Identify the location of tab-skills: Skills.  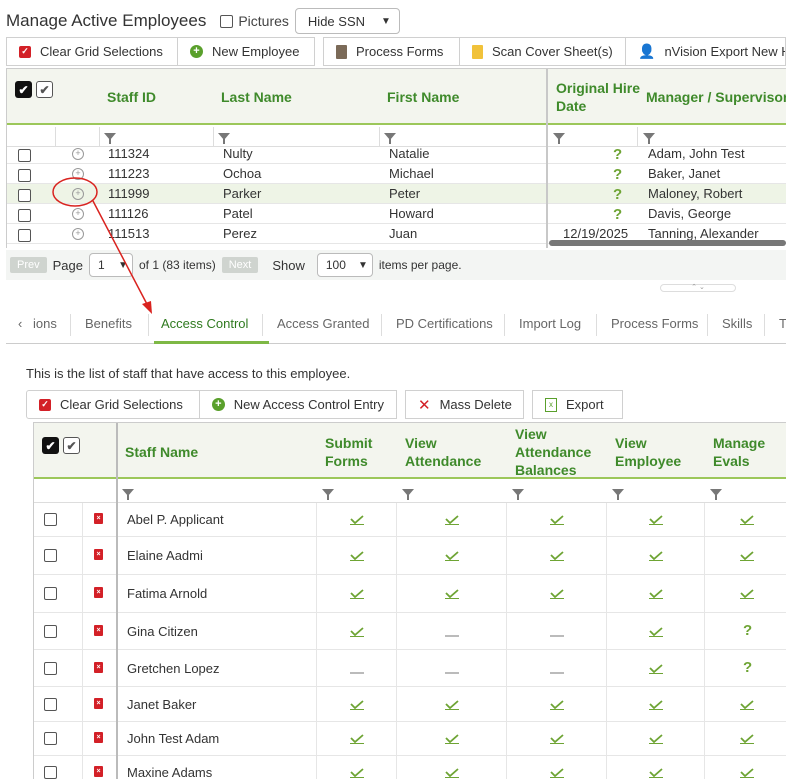
(737, 323).